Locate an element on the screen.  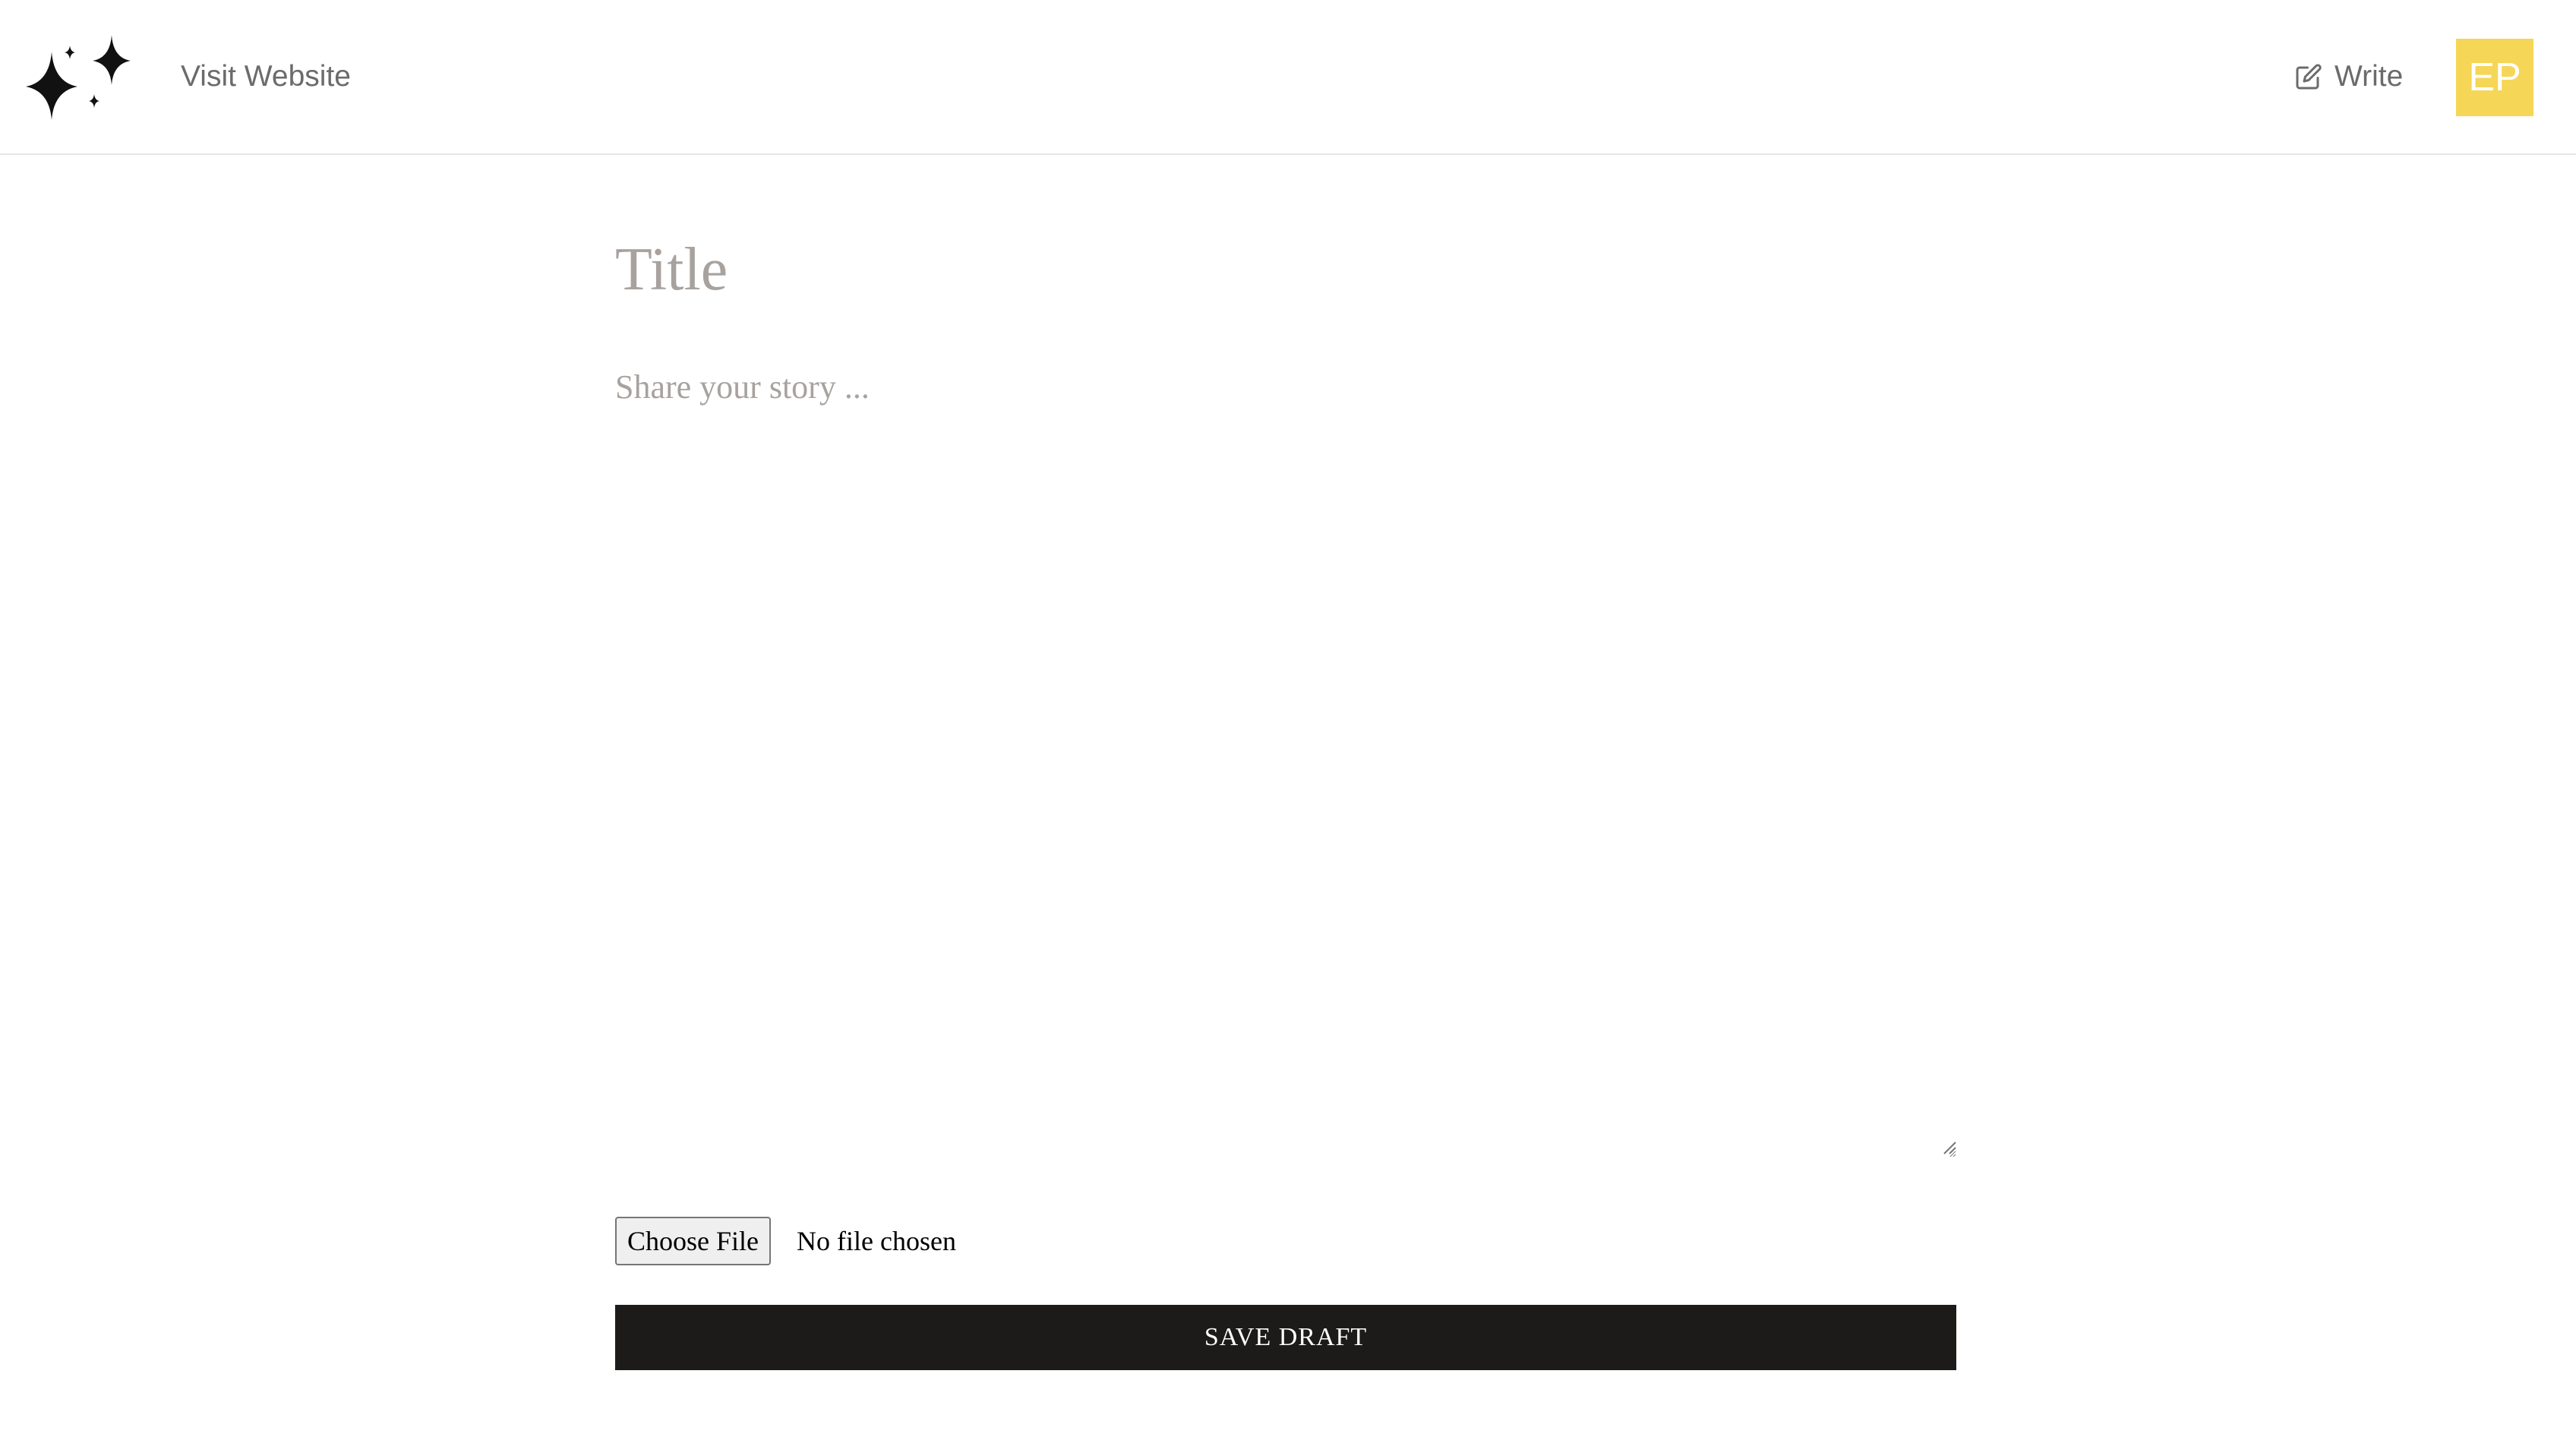
write-button: Write is located at coordinates (2349, 77).